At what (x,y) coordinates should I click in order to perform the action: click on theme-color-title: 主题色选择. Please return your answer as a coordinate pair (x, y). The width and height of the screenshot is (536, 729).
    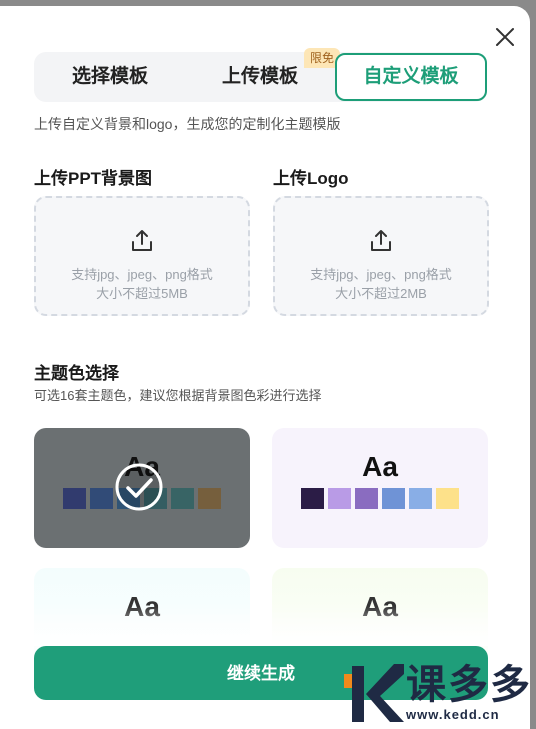
    Looking at the image, I should click on (76, 373).